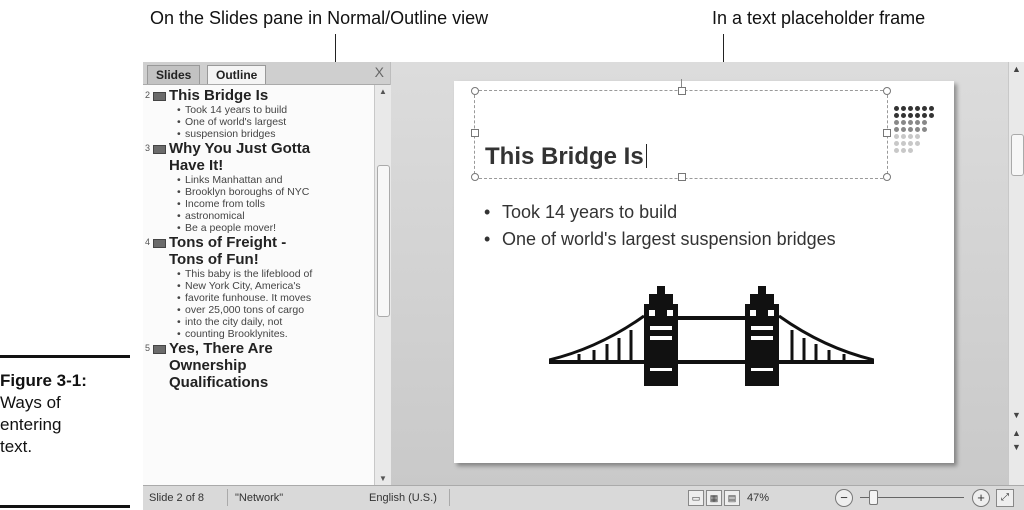 The image size is (1024, 510). I want to click on language-indicator: English (U.S.), so click(403, 498).